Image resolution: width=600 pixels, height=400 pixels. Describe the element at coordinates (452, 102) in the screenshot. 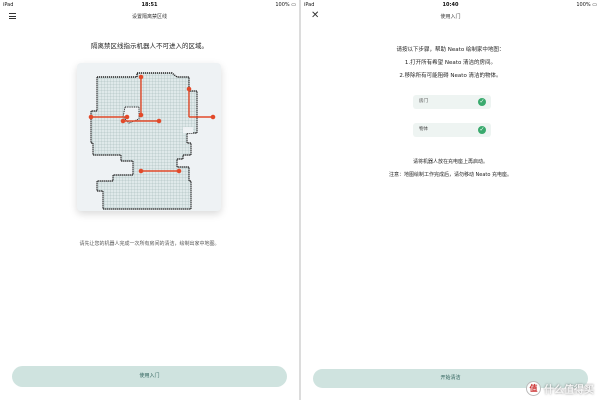

I see `check-row-doors: 房门 ✓` at that location.